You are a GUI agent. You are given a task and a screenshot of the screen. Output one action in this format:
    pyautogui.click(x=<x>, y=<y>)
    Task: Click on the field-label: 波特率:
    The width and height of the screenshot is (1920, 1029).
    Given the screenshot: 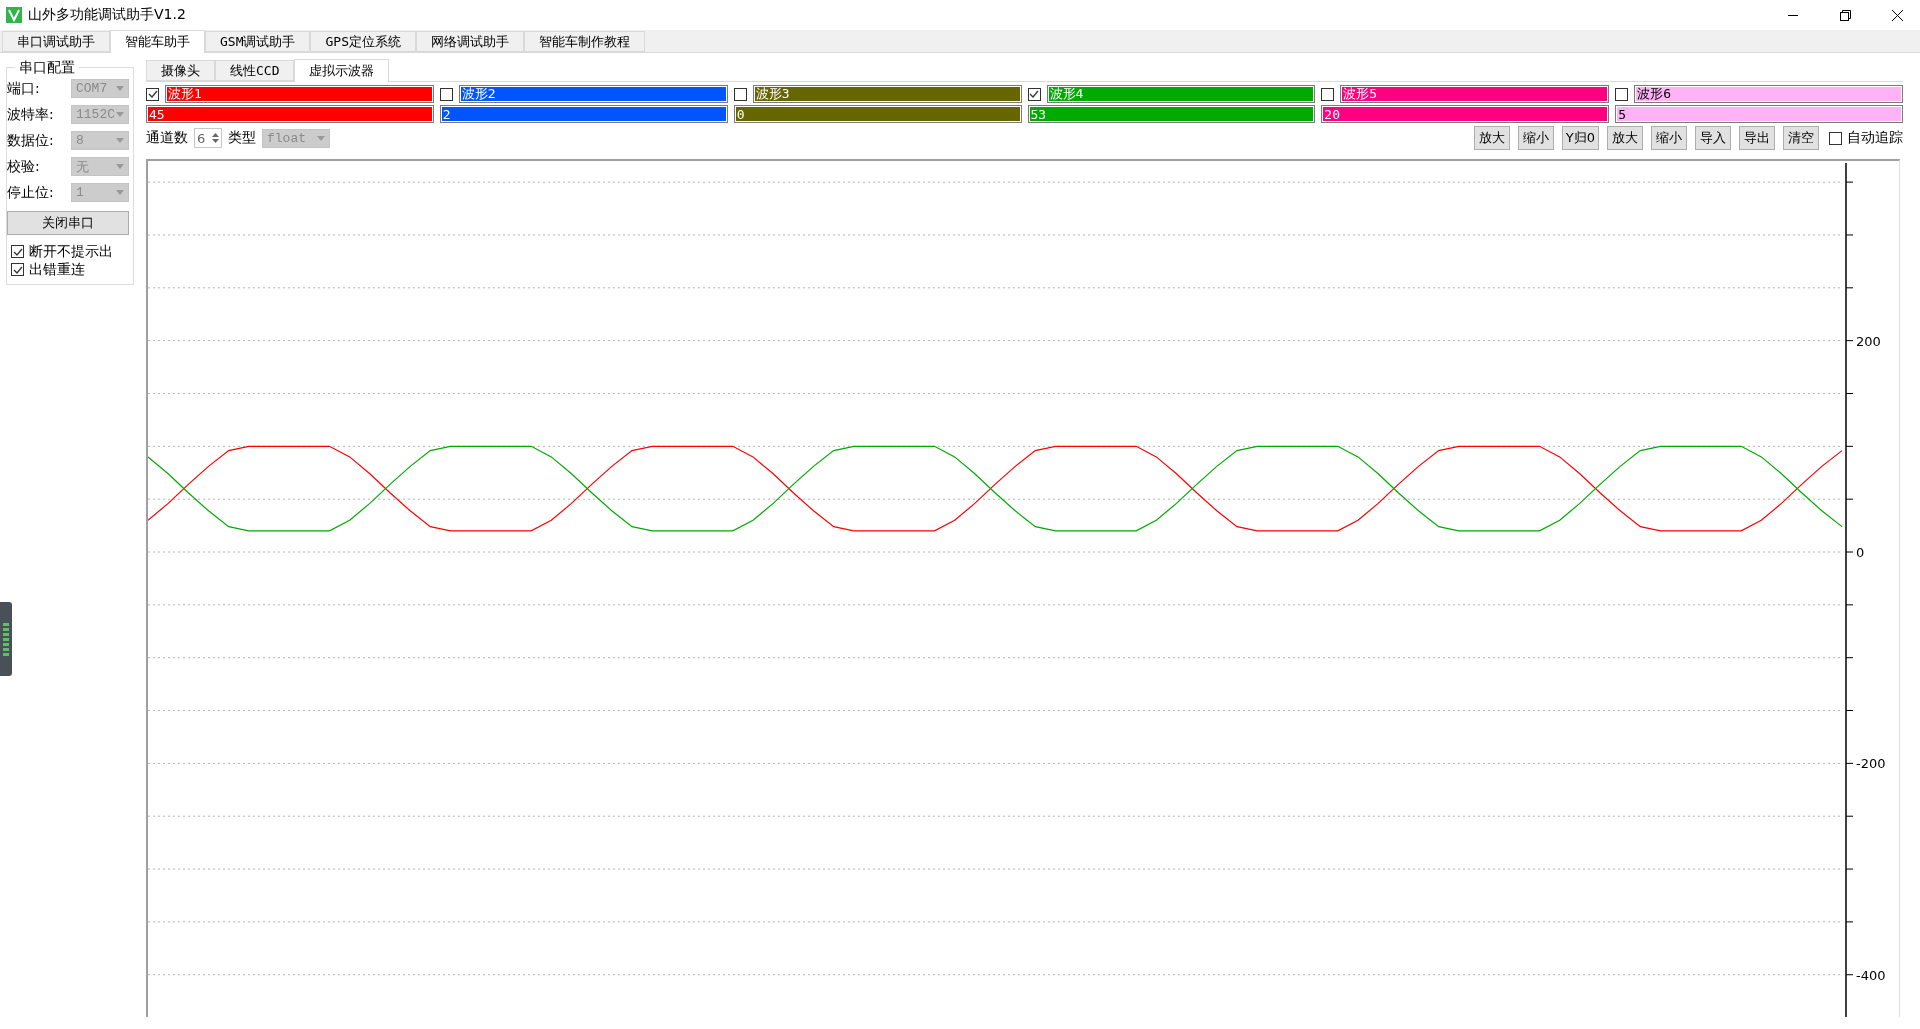 What is the action you would take?
    pyautogui.click(x=30, y=114)
    